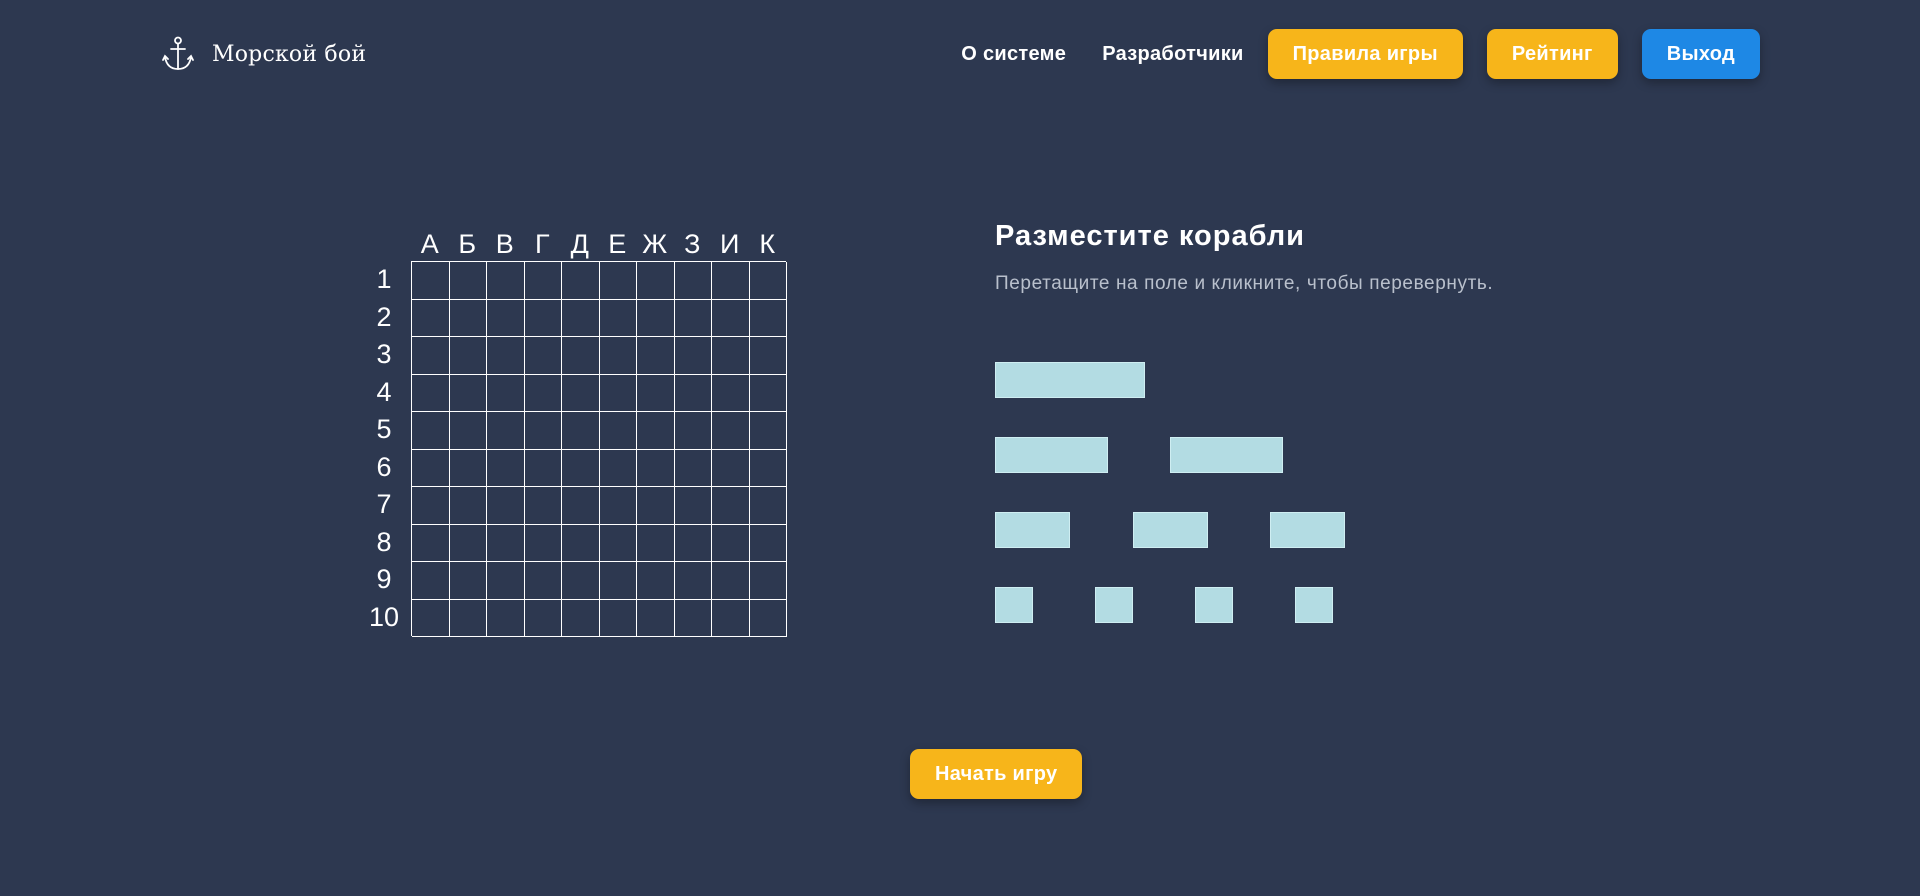 The height and width of the screenshot is (896, 1920). Describe the element at coordinates (996, 774) in the screenshot. I see `start-game-button: Начать игру` at that location.